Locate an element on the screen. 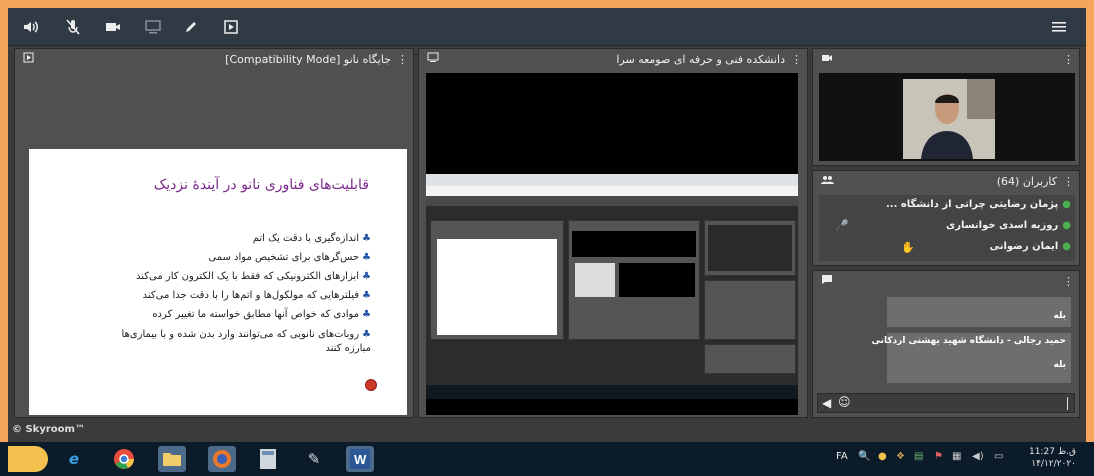 The height and width of the screenshot is (476, 1094). chat-icon is located at coordinates (827, 282).